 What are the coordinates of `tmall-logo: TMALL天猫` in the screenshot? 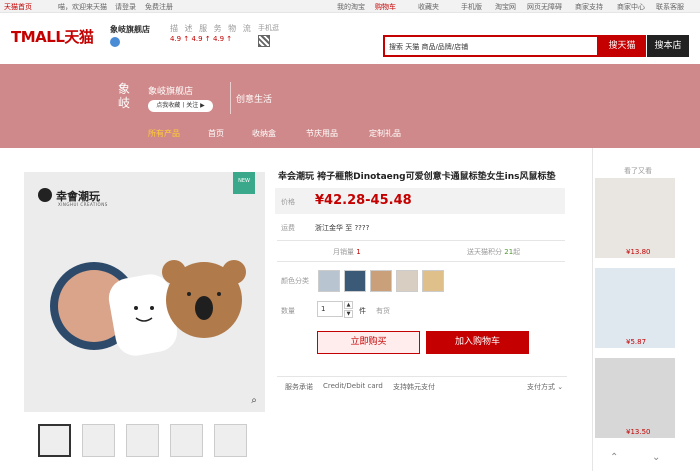 It's located at (52, 36).